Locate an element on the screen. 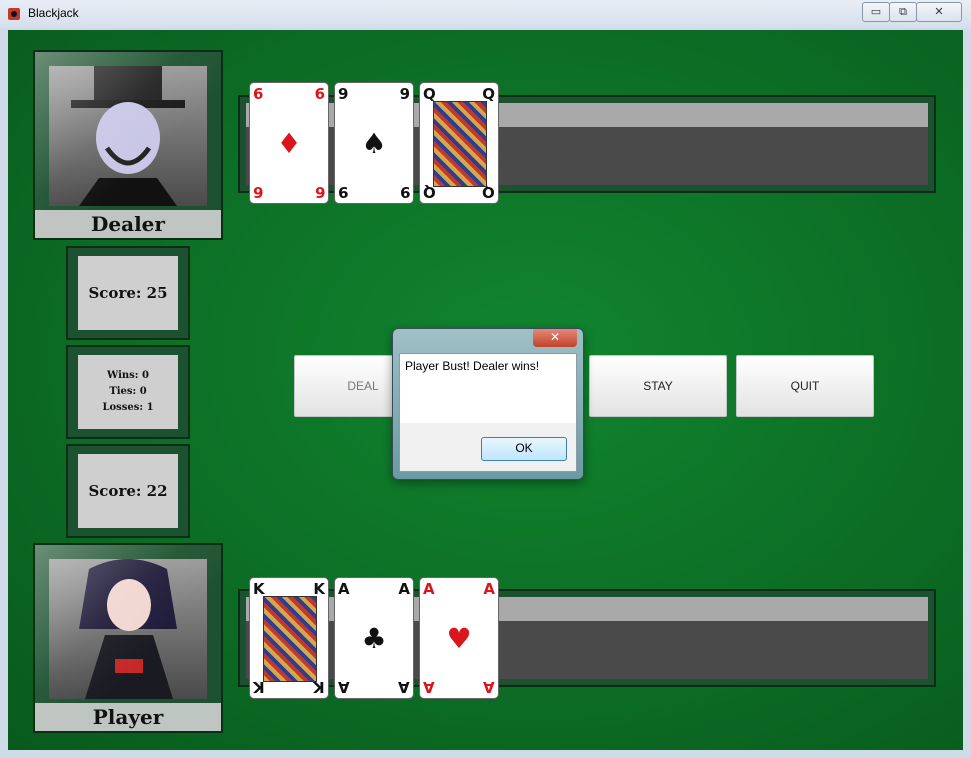 The height and width of the screenshot is (758, 971). maximize-button: ⧉ is located at coordinates (903, 12).